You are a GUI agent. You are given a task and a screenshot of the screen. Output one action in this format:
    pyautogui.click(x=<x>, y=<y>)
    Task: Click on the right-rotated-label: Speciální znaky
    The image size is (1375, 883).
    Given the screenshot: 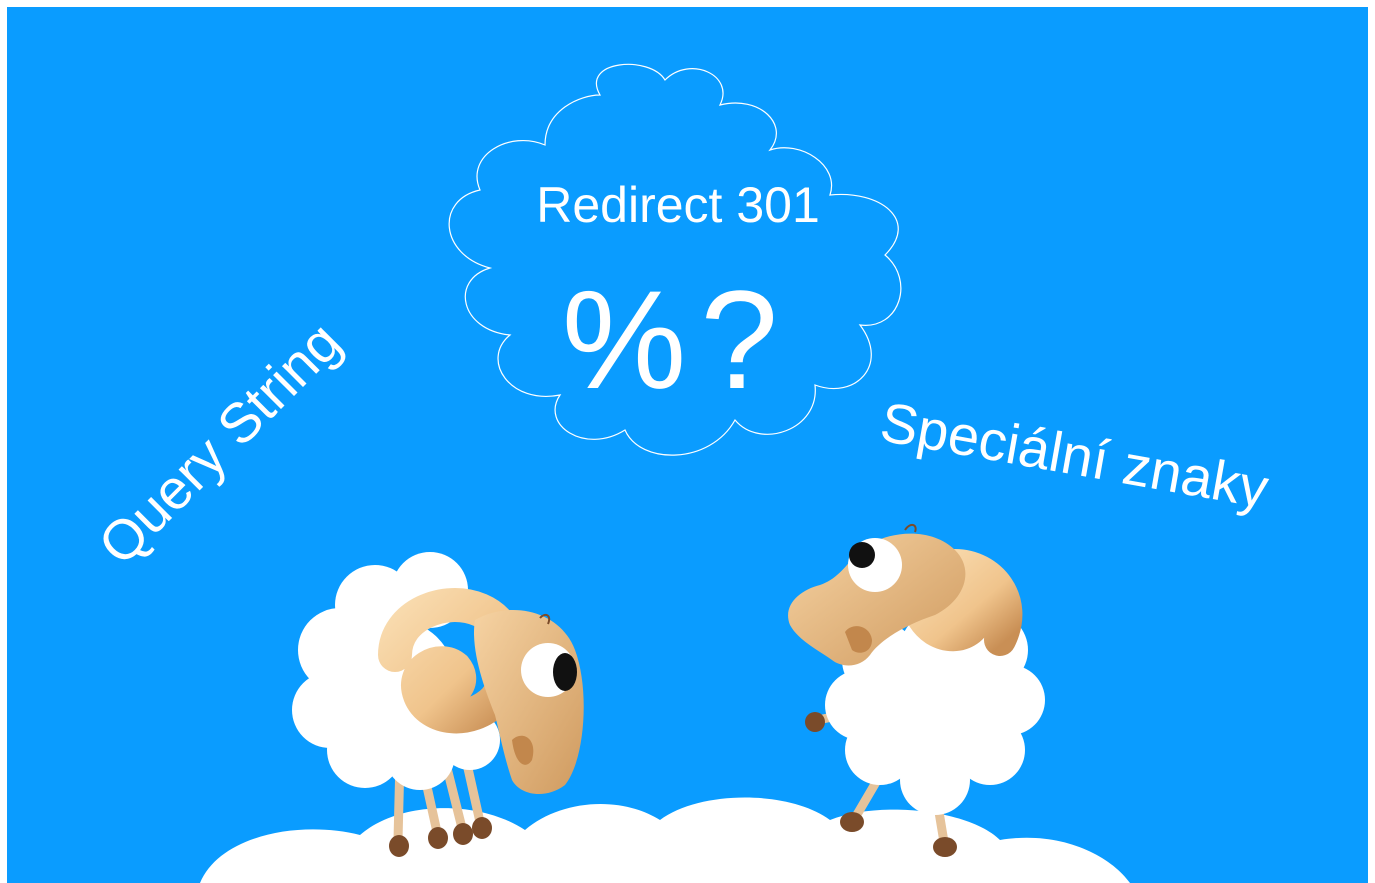 What is the action you would take?
    pyautogui.click(x=1074, y=455)
    